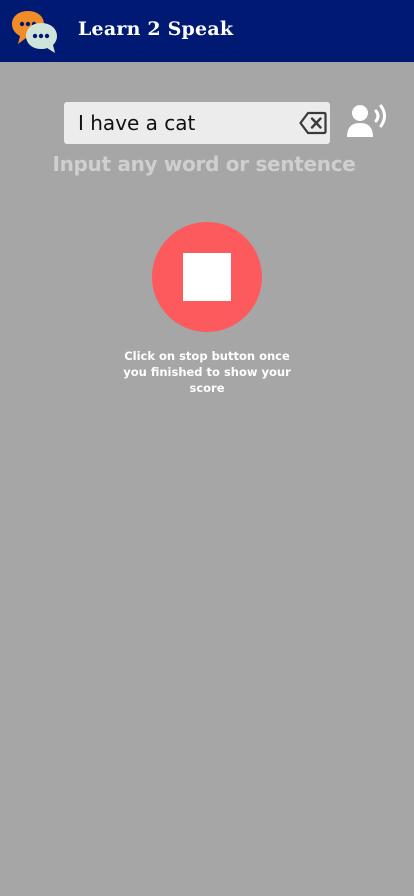 The image size is (414, 896). Describe the element at coordinates (204, 164) in the screenshot. I see `input-hint: Input any word or sentence` at that location.